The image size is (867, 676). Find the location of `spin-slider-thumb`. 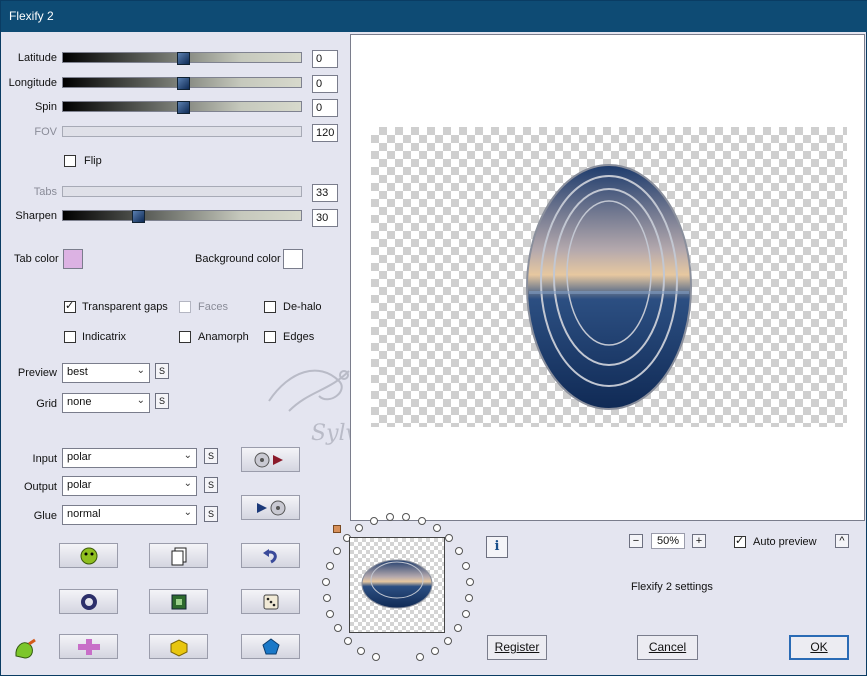

spin-slider-thumb is located at coordinates (183, 107).